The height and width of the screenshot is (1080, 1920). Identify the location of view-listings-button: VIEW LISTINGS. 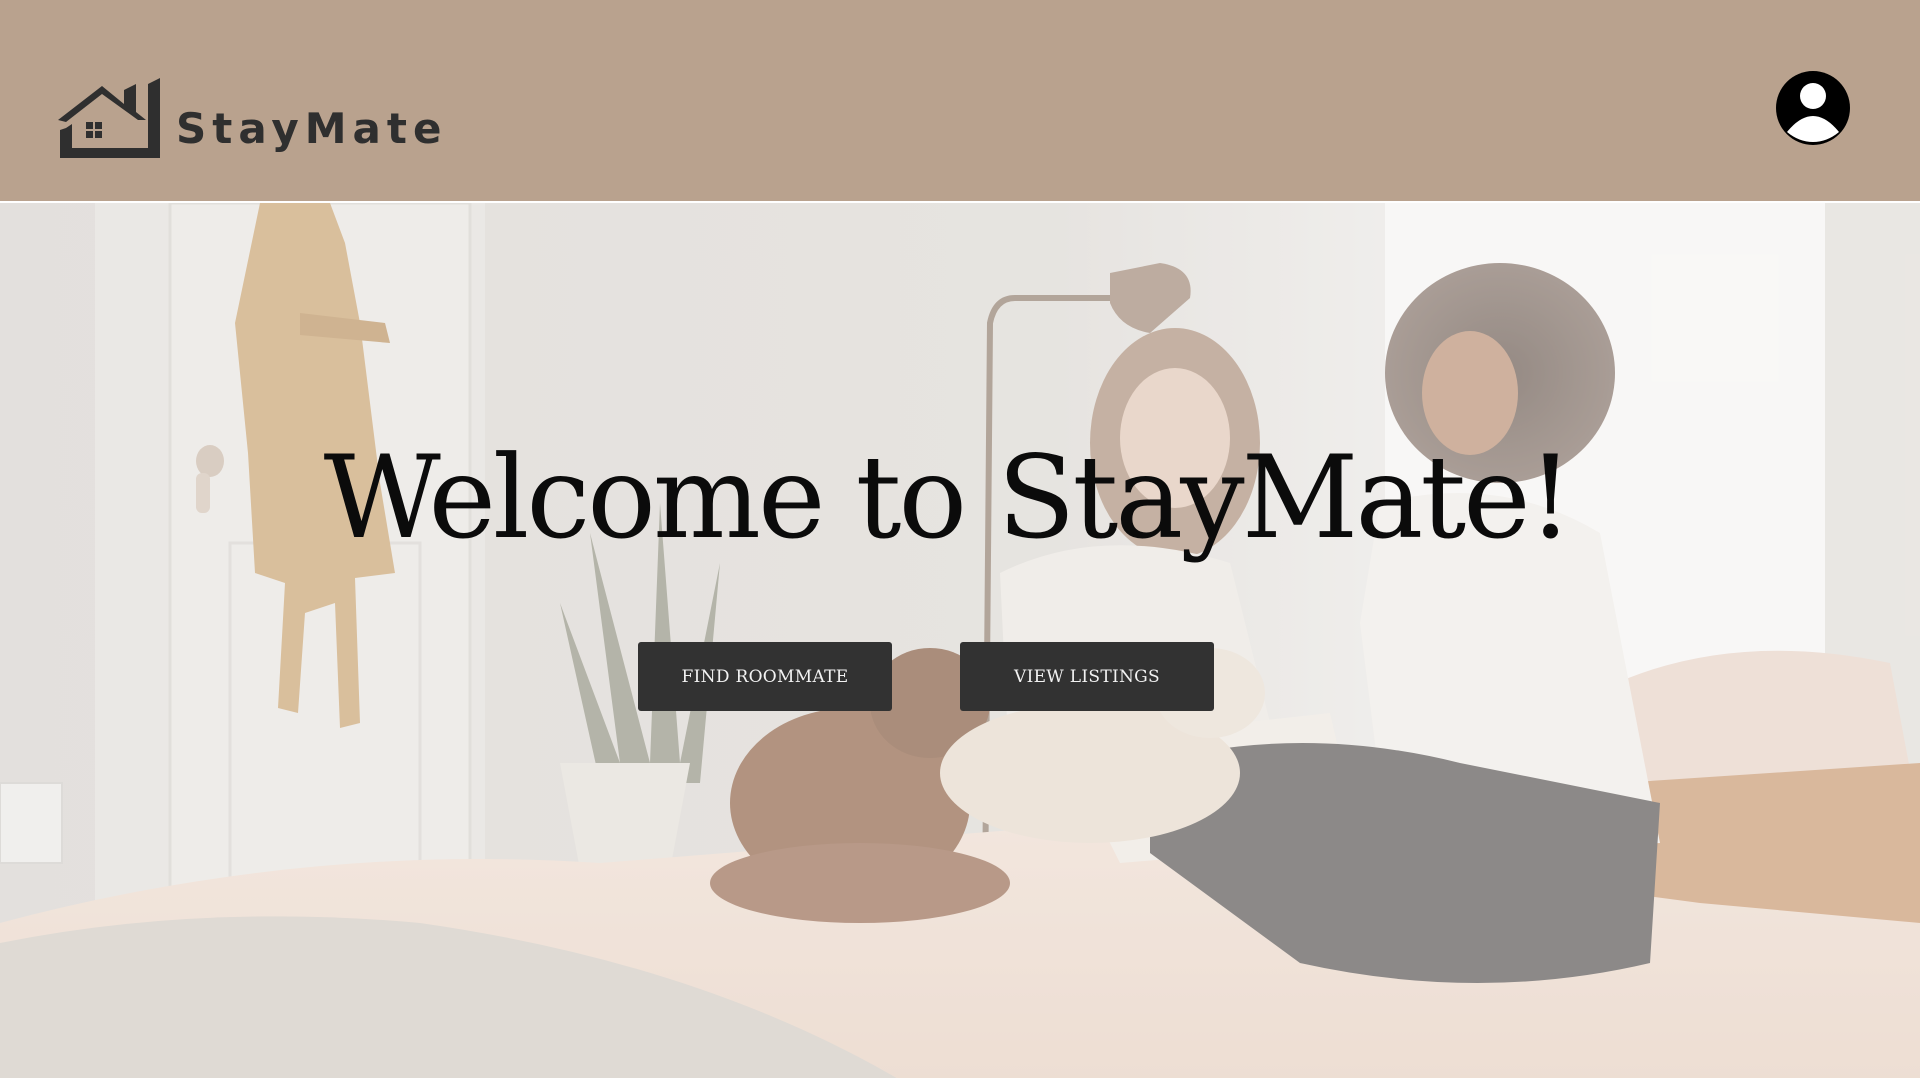
(1087, 676).